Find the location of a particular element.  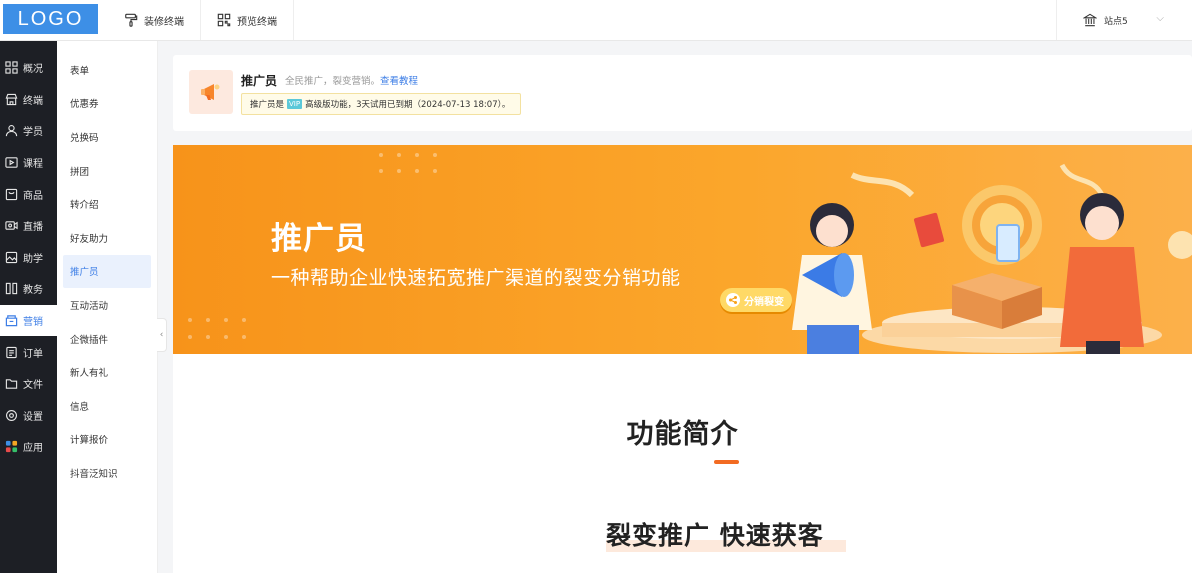

subnav-item-redeem-code: 兑换码 is located at coordinates (107, 137).